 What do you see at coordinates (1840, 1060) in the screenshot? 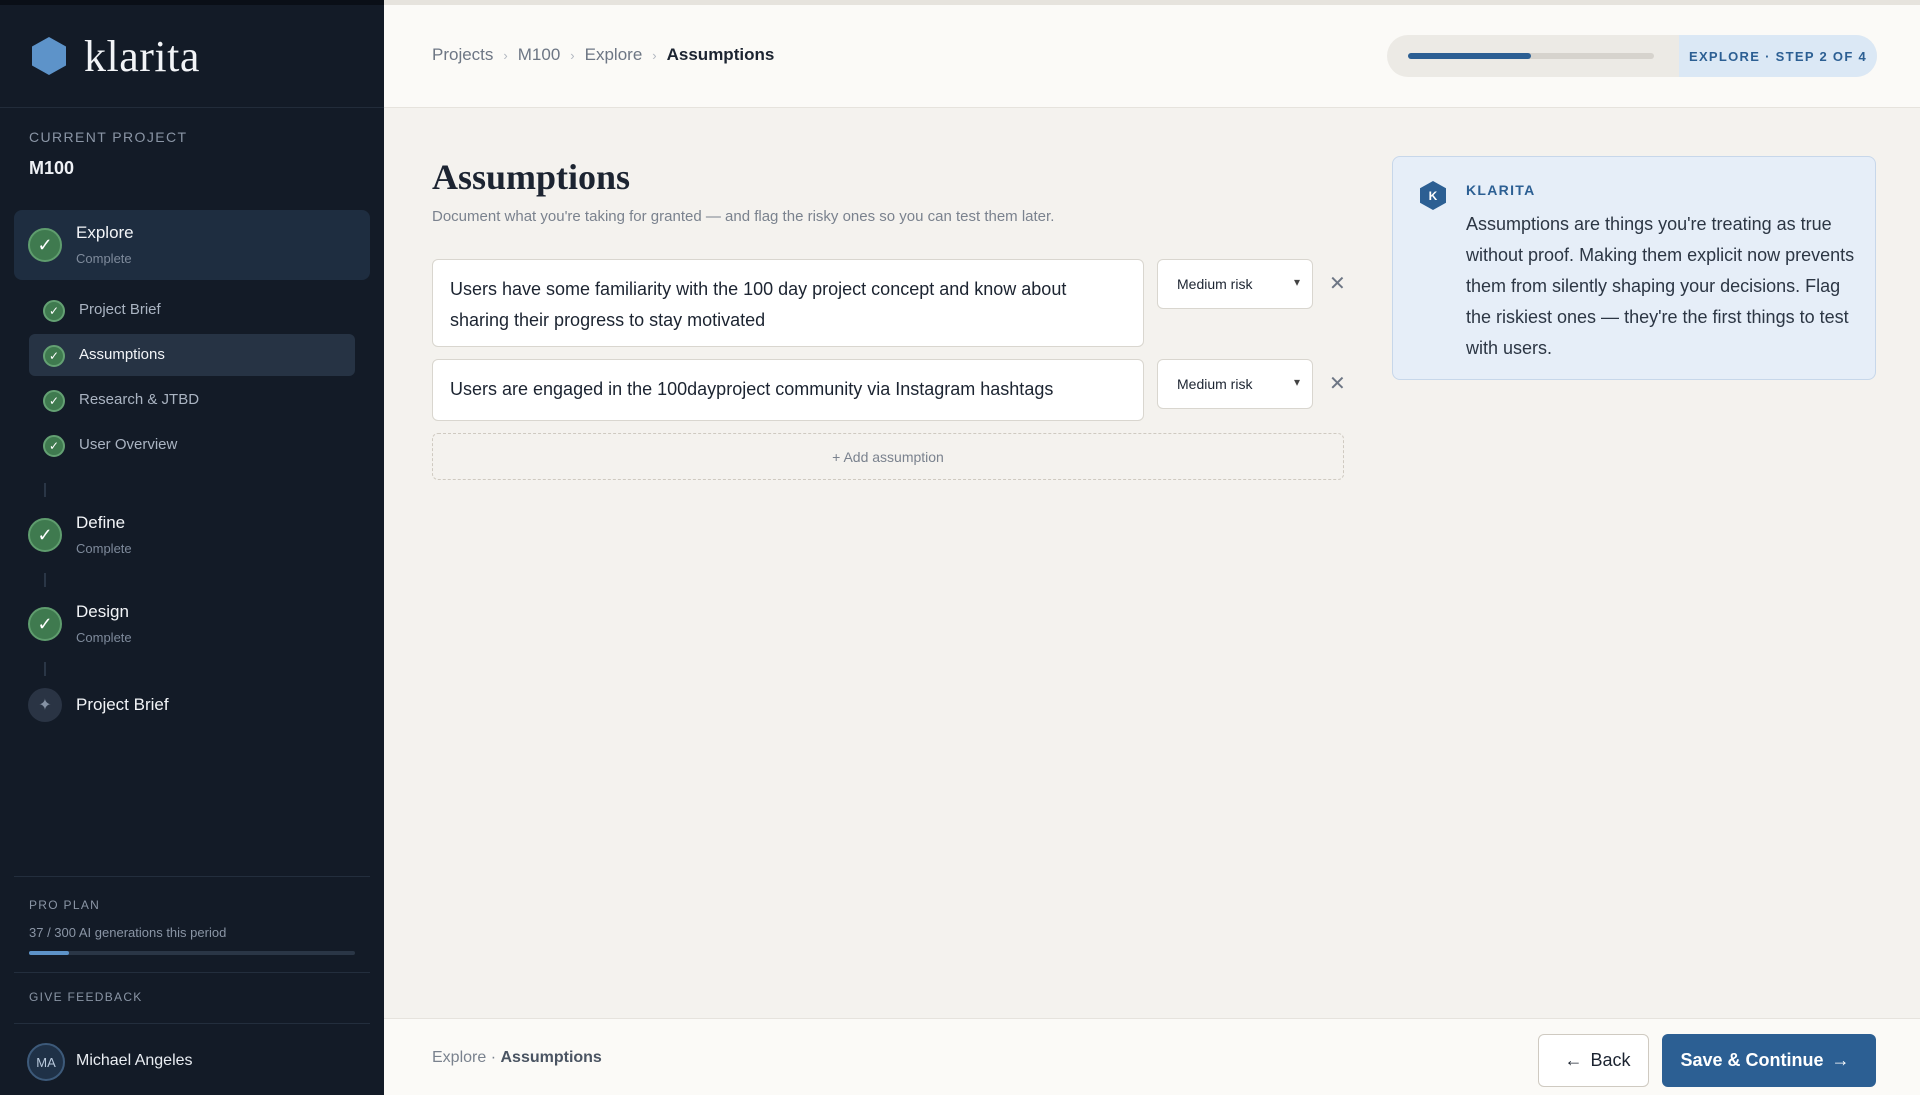
I see `arrow-right-icon: →` at bounding box center [1840, 1060].